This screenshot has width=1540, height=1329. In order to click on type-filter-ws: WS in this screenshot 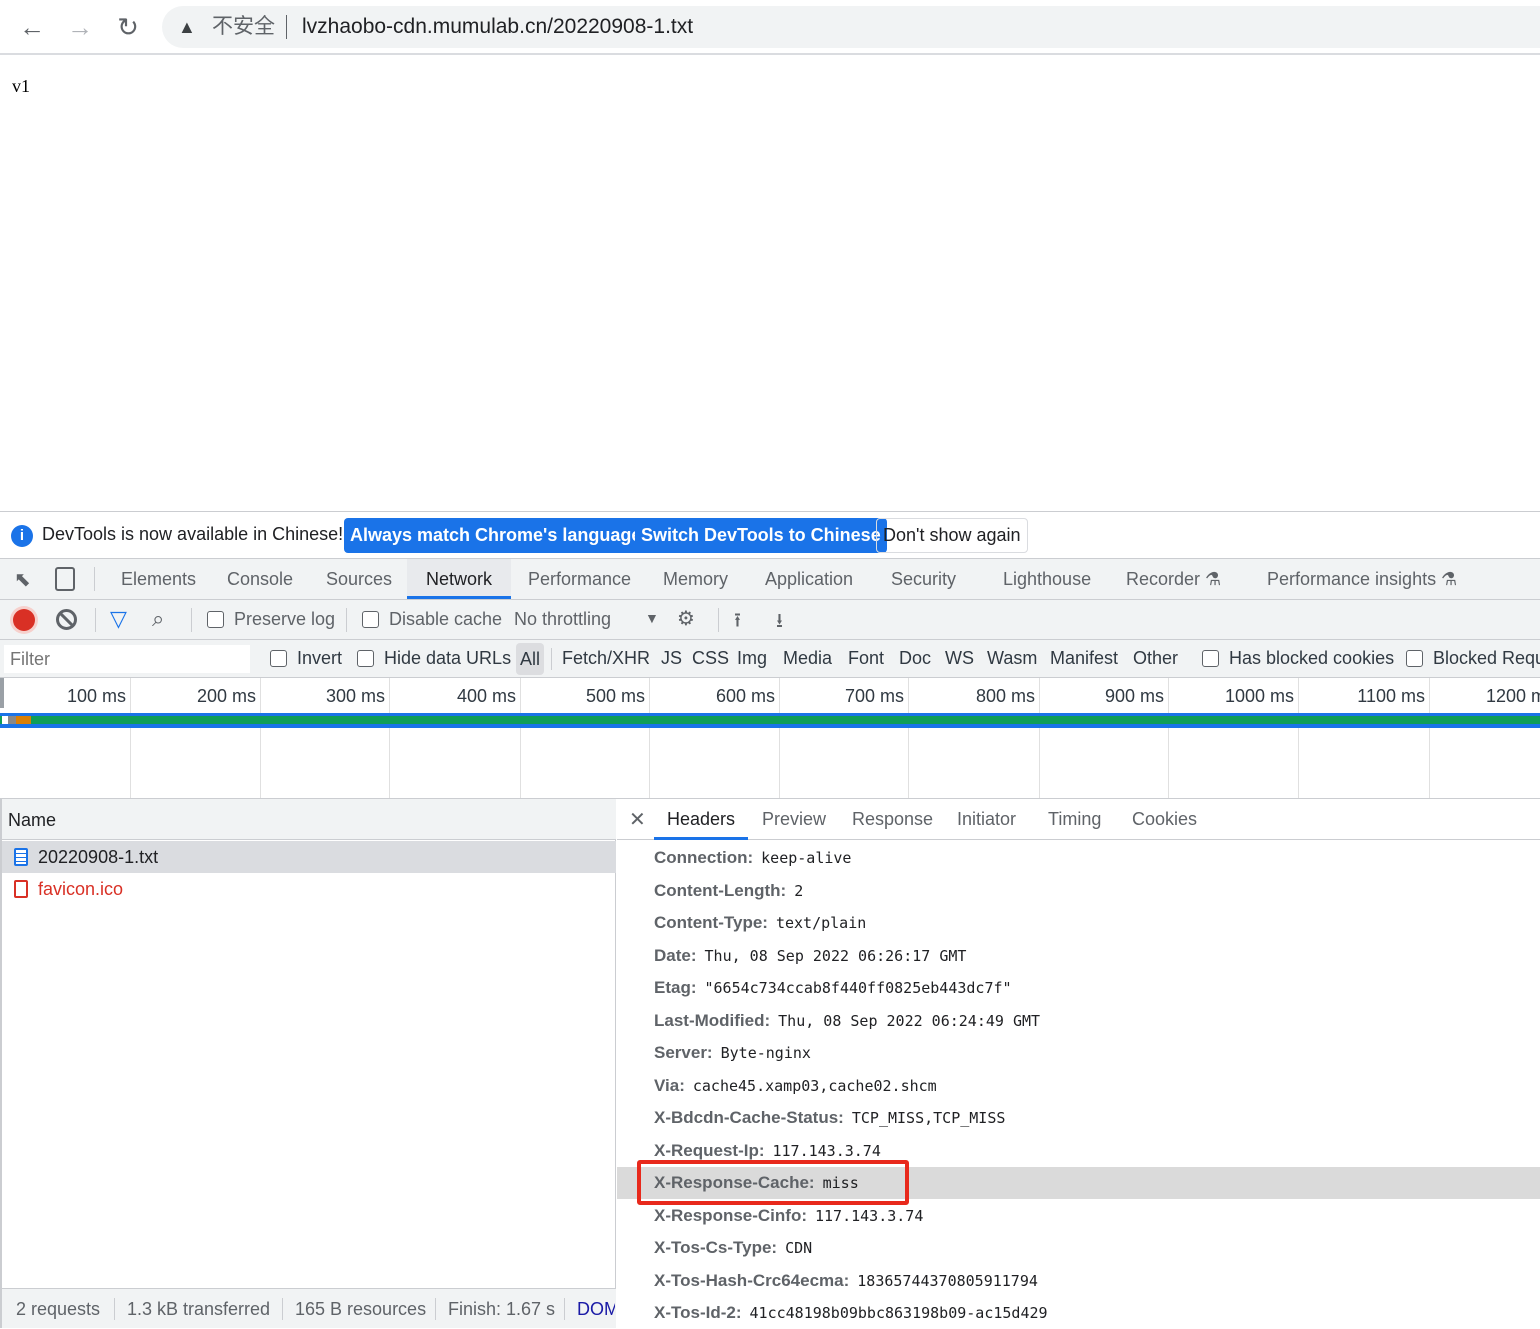, I will do `click(959, 658)`.